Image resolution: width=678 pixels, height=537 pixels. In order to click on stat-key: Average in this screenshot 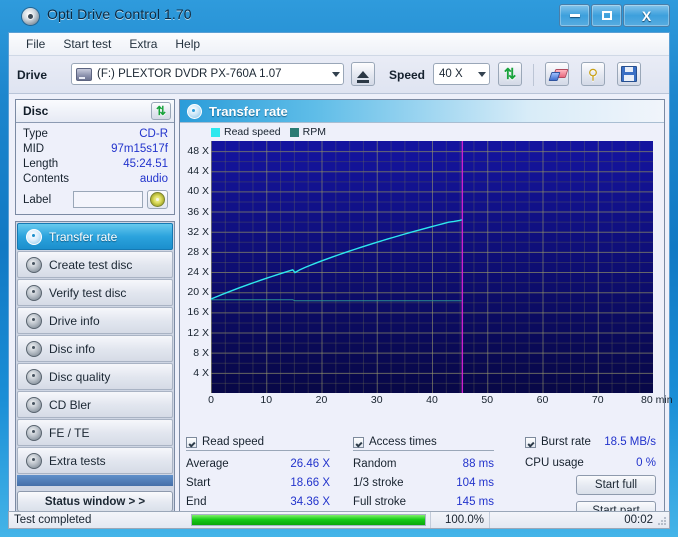, I will do `click(207, 464)`.